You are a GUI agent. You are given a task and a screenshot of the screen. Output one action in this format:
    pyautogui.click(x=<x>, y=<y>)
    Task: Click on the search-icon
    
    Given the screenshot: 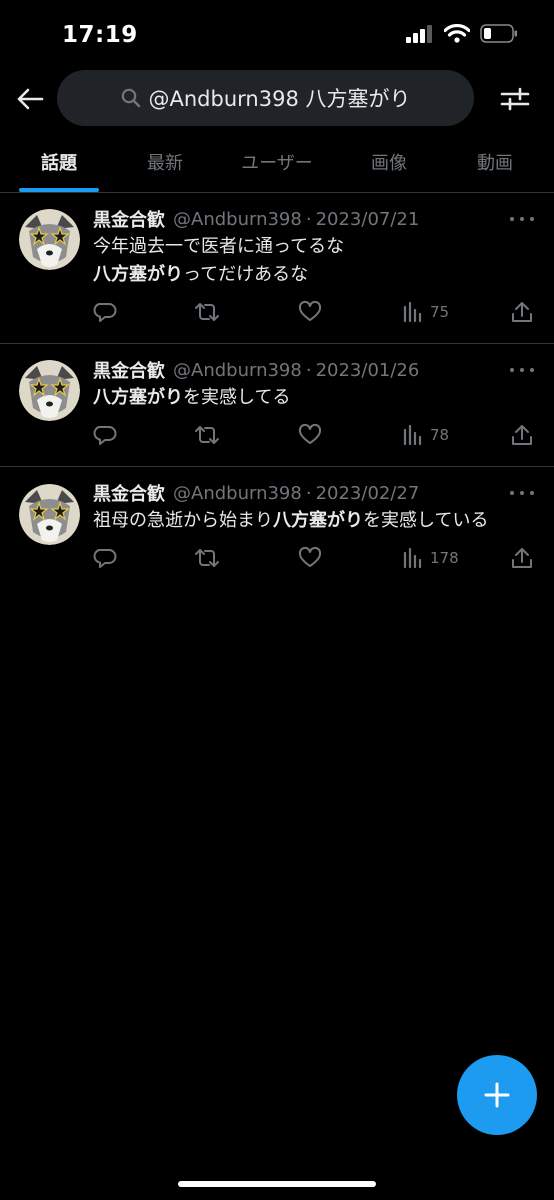 What is the action you would take?
    pyautogui.click(x=130, y=98)
    